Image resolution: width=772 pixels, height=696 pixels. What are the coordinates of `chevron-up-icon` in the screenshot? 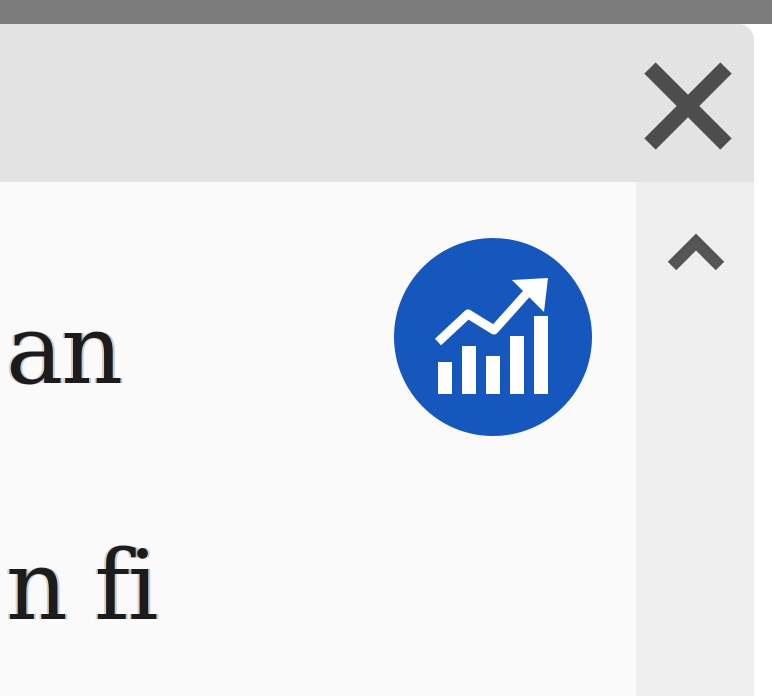 It's located at (696, 252).